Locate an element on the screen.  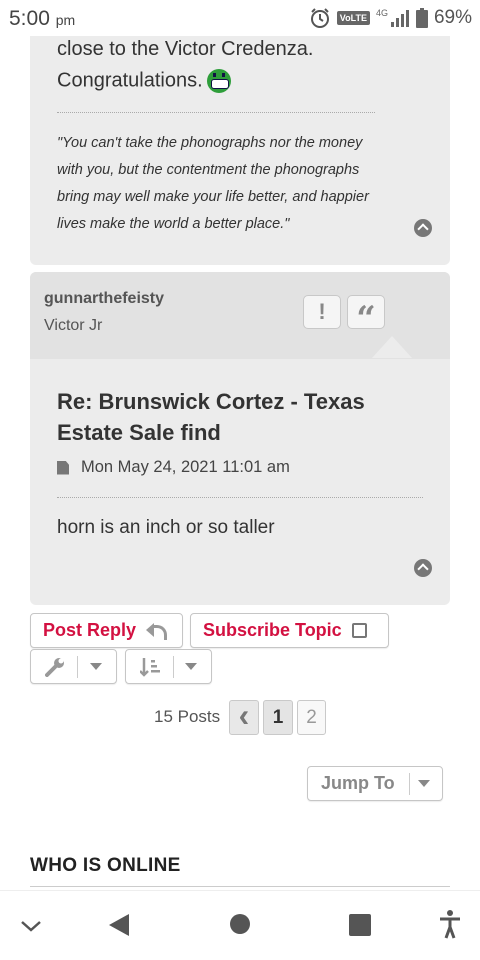
profile-pointer is located at coordinates (392, 347).